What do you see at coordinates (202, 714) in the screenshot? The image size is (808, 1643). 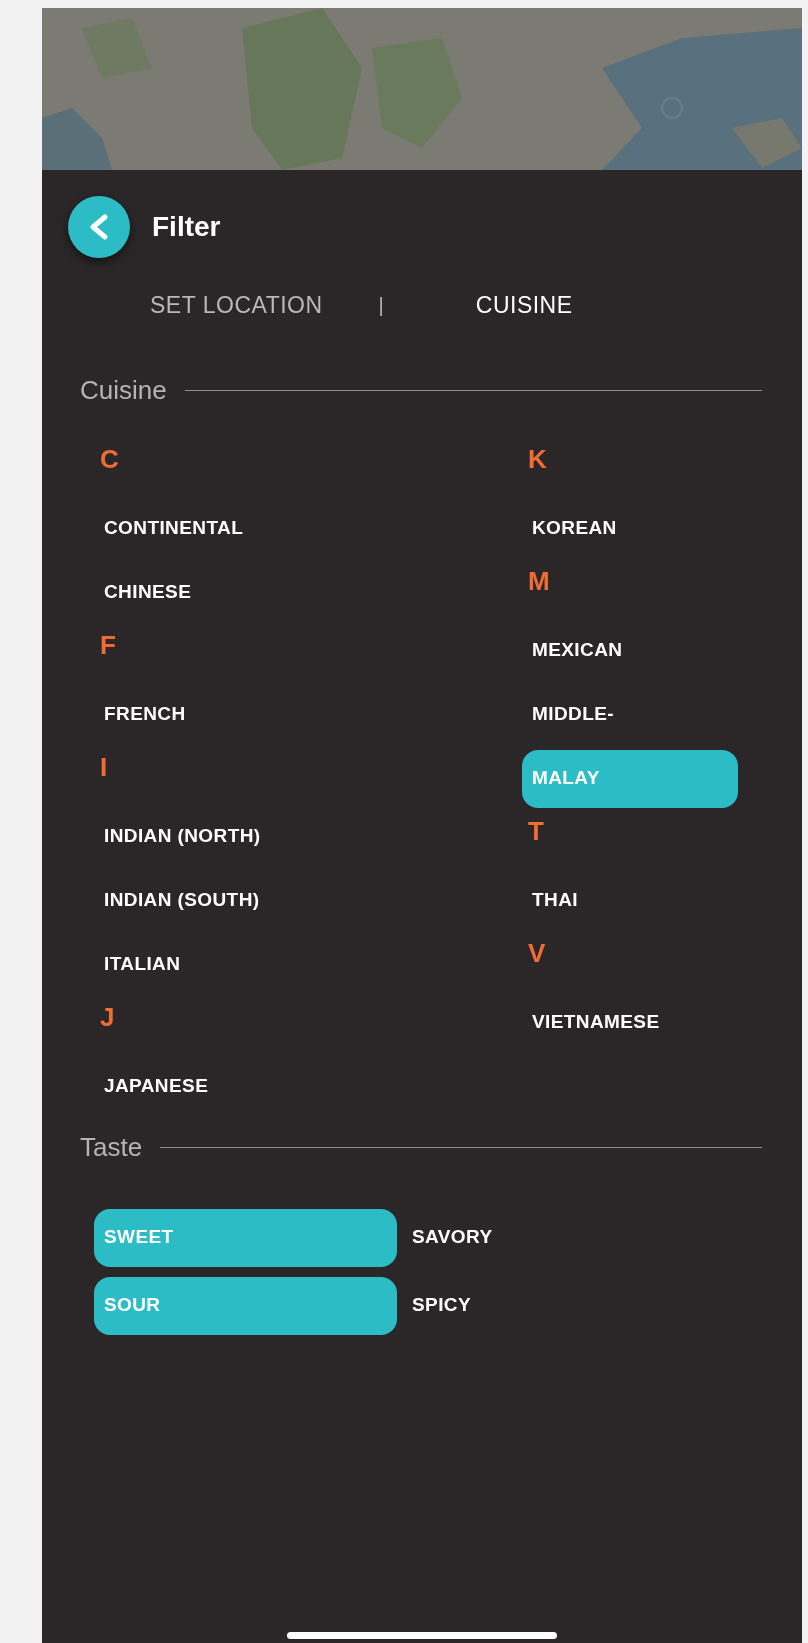 I see `cuisine-option: FRENCH` at bounding box center [202, 714].